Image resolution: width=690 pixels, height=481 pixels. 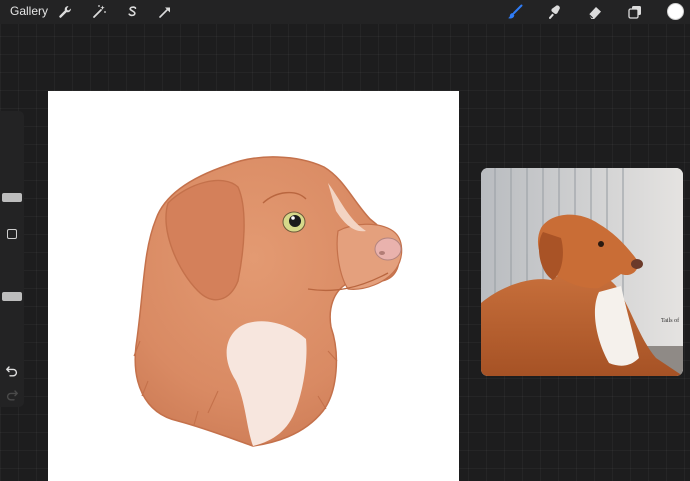 What do you see at coordinates (670, 321) in the screenshot?
I see `watermark-text: Tails of` at bounding box center [670, 321].